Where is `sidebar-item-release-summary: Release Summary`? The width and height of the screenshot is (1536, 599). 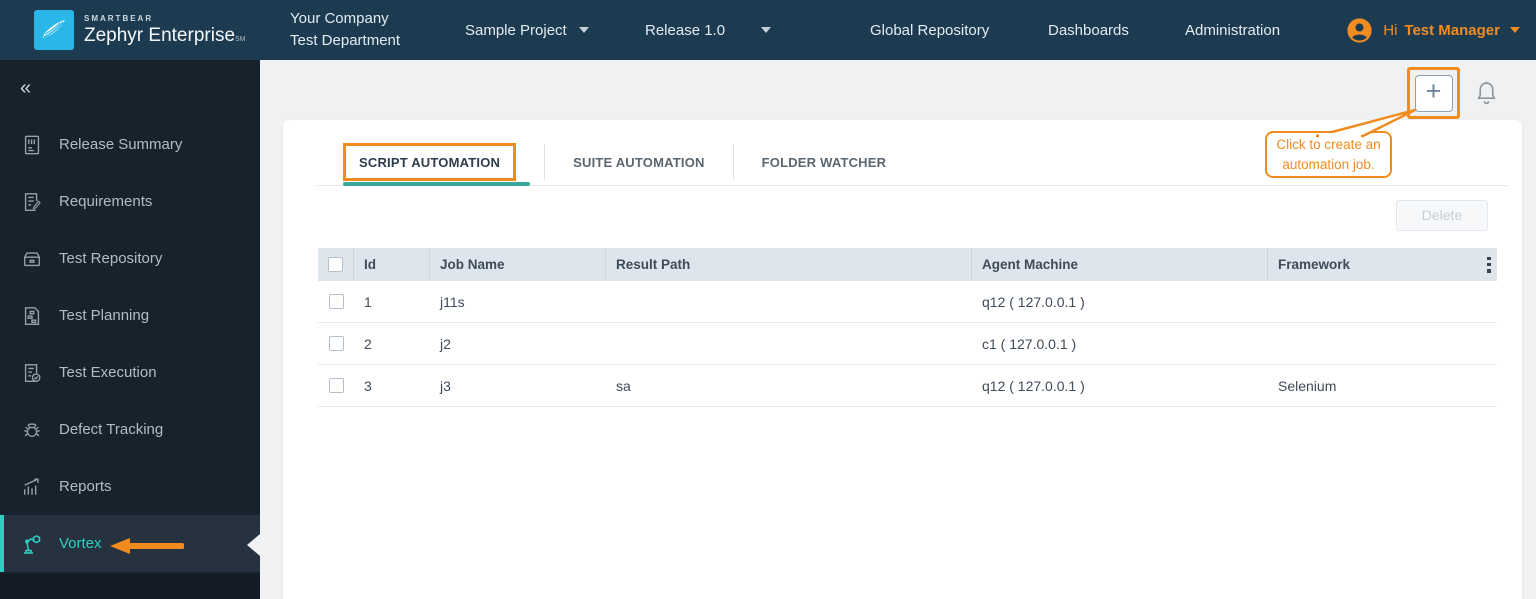
sidebar-item-release-summary: Release Summary is located at coordinates (130, 144).